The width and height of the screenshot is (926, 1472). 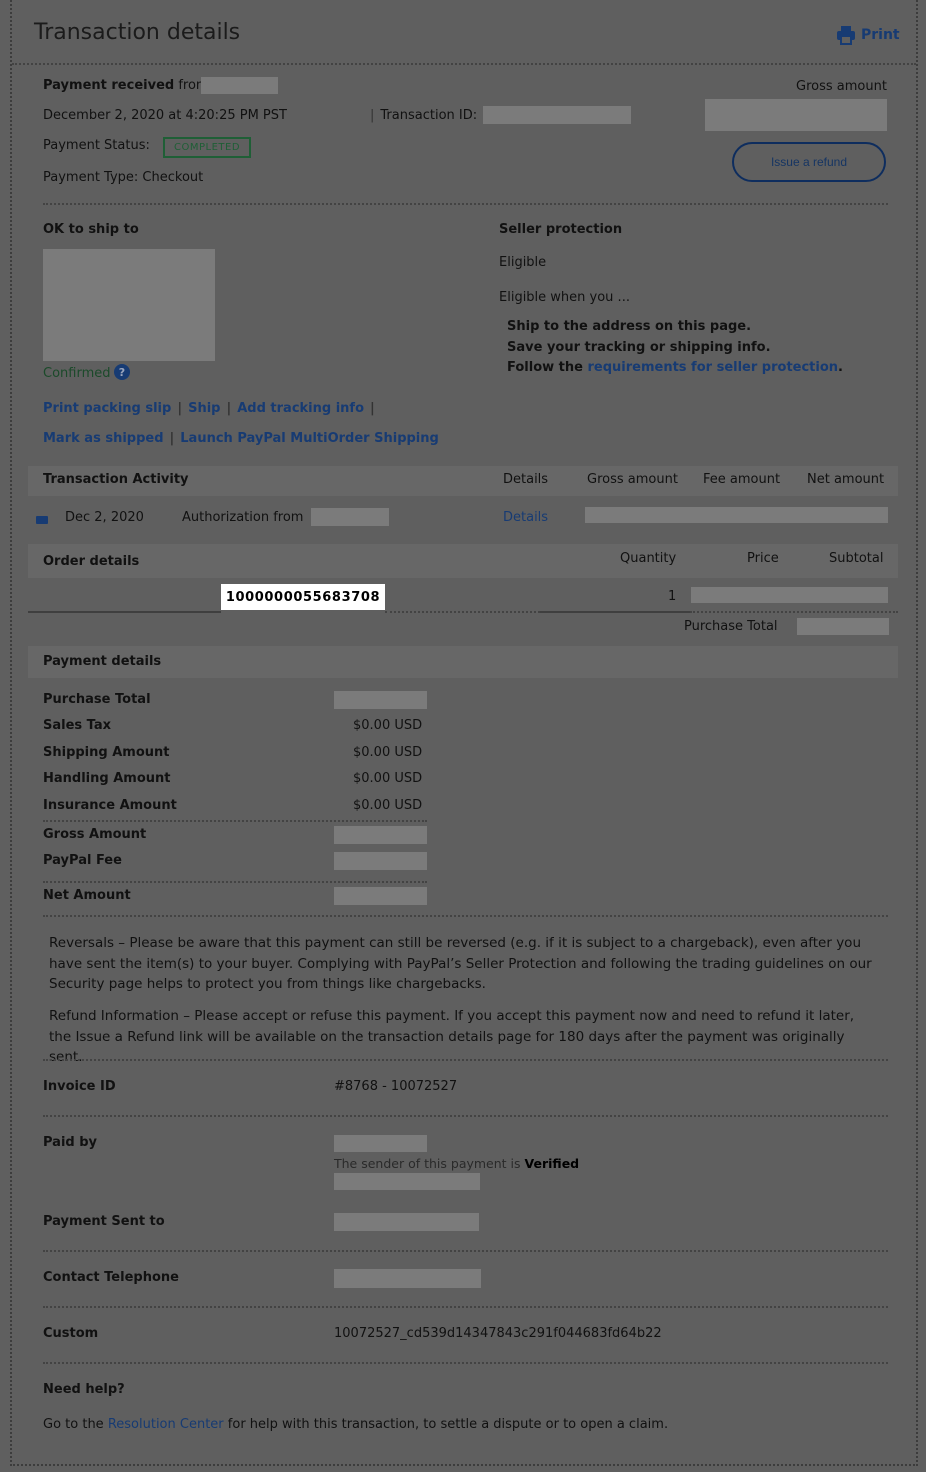 What do you see at coordinates (856, 558) in the screenshot?
I see `order-col-subtotal: Subtotal` at bounding box center [856, 558].